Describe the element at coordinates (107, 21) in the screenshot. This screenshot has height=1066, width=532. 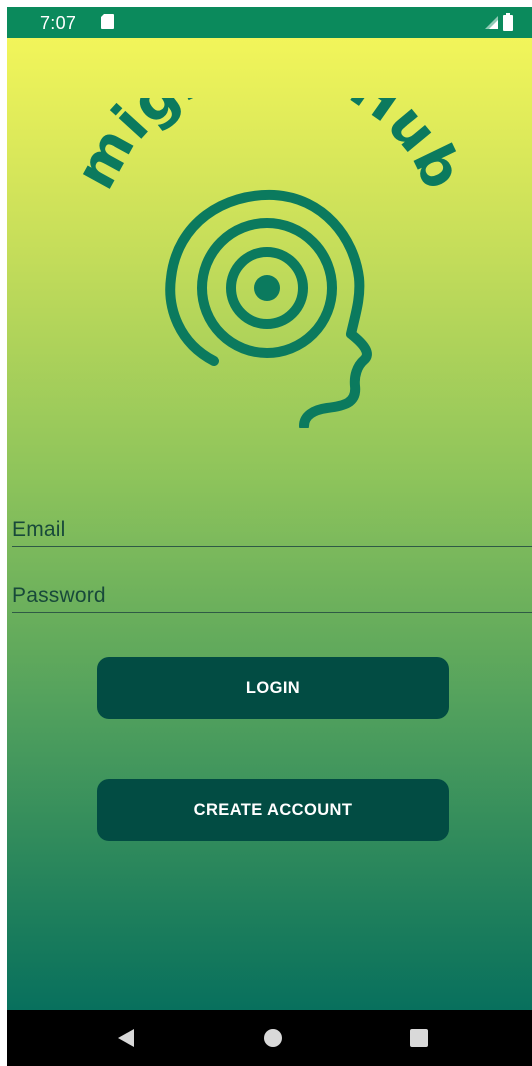
I see `sd-card-icon` at that location.